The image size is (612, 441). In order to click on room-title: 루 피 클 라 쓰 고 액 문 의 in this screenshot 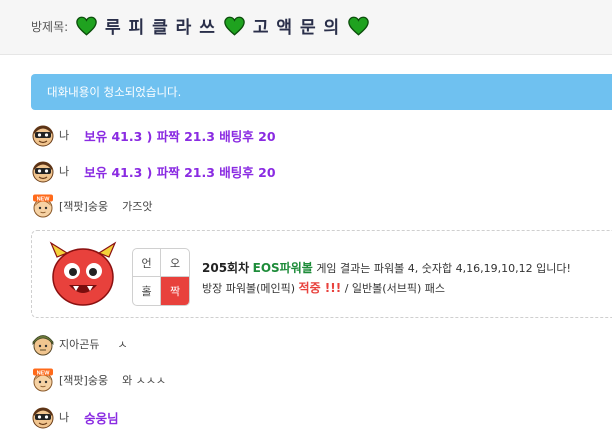, I will do `click(222, 25)`.